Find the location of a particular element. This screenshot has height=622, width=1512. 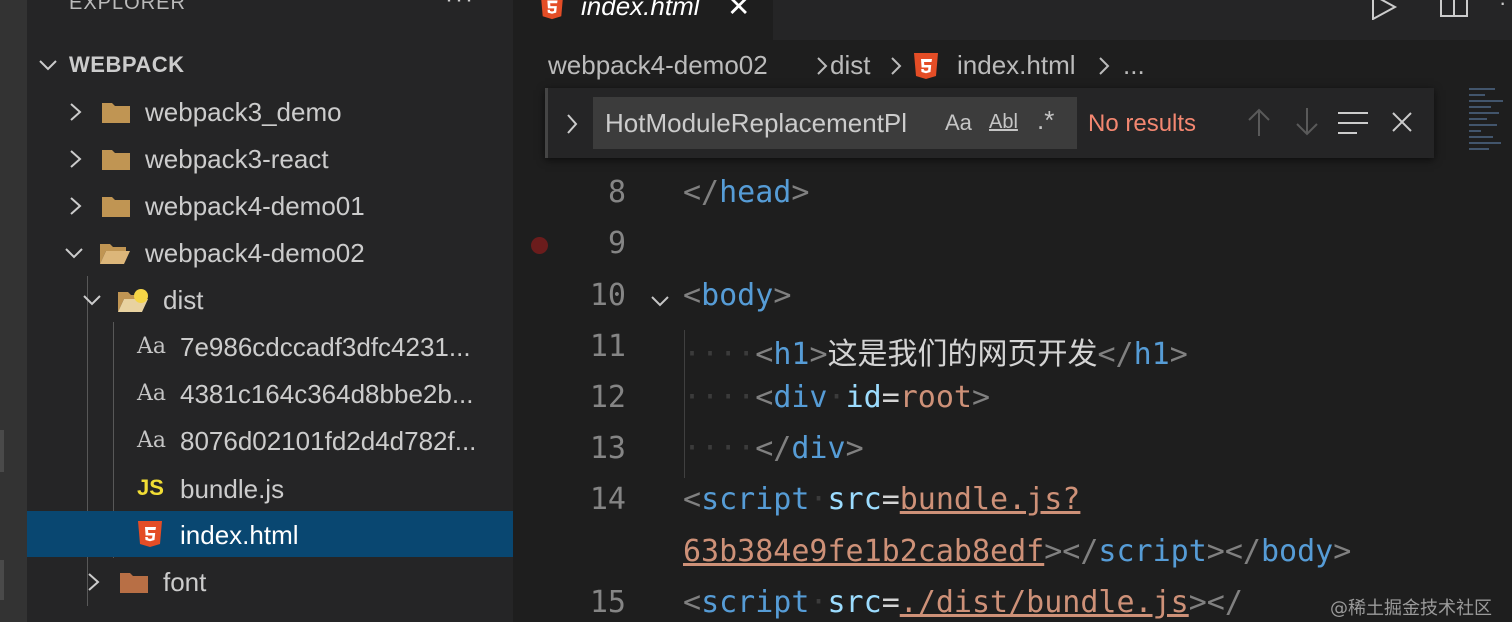

code-token: id is located at coordinates (863, 397).